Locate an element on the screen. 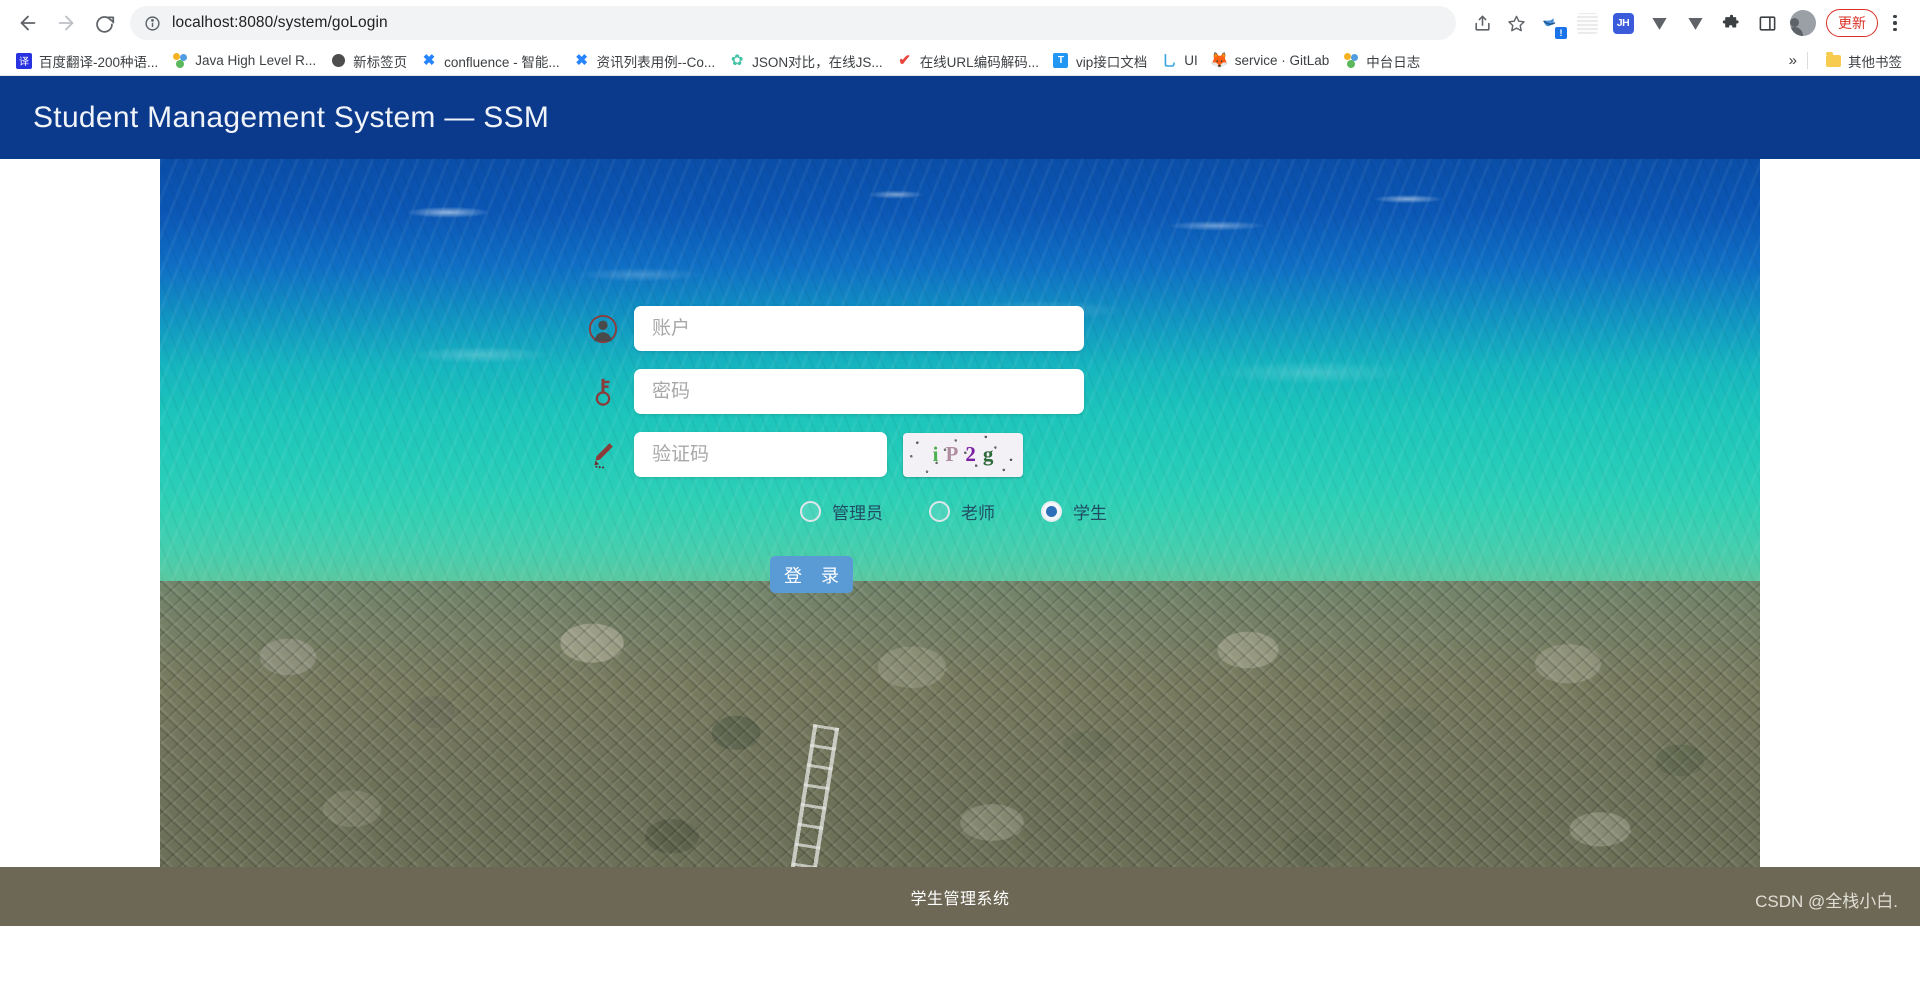 The width and height of the screenshot is (1920, 989). jh-extension-label: JH is located at coordinates (1623, 23).